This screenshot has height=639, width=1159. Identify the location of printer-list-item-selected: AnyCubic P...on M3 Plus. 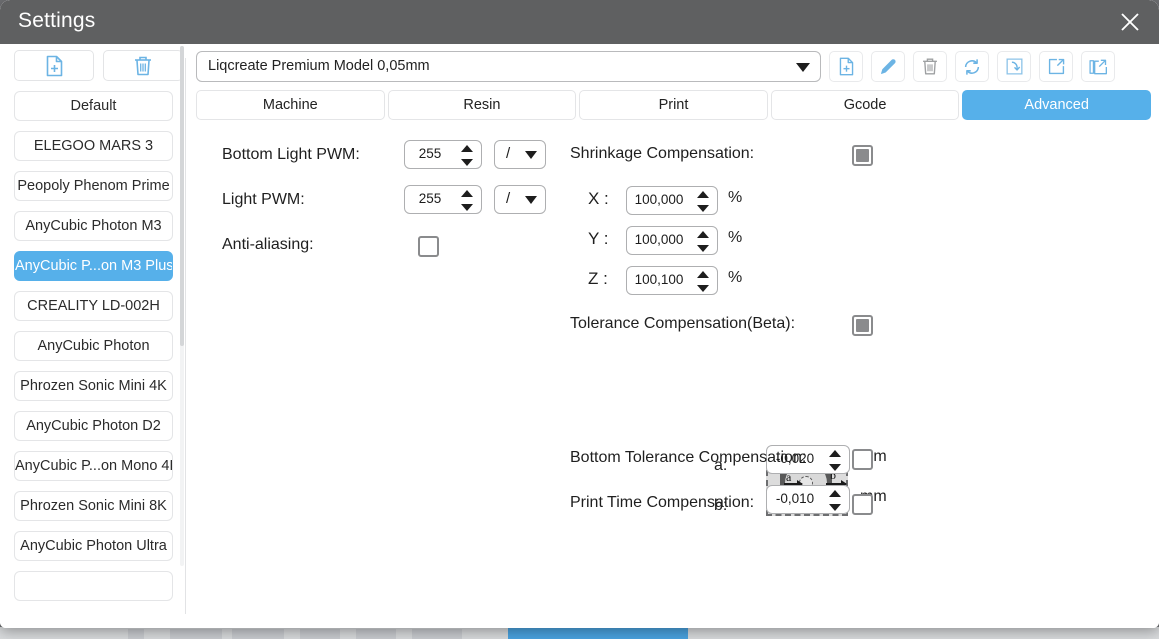
(93, 266).